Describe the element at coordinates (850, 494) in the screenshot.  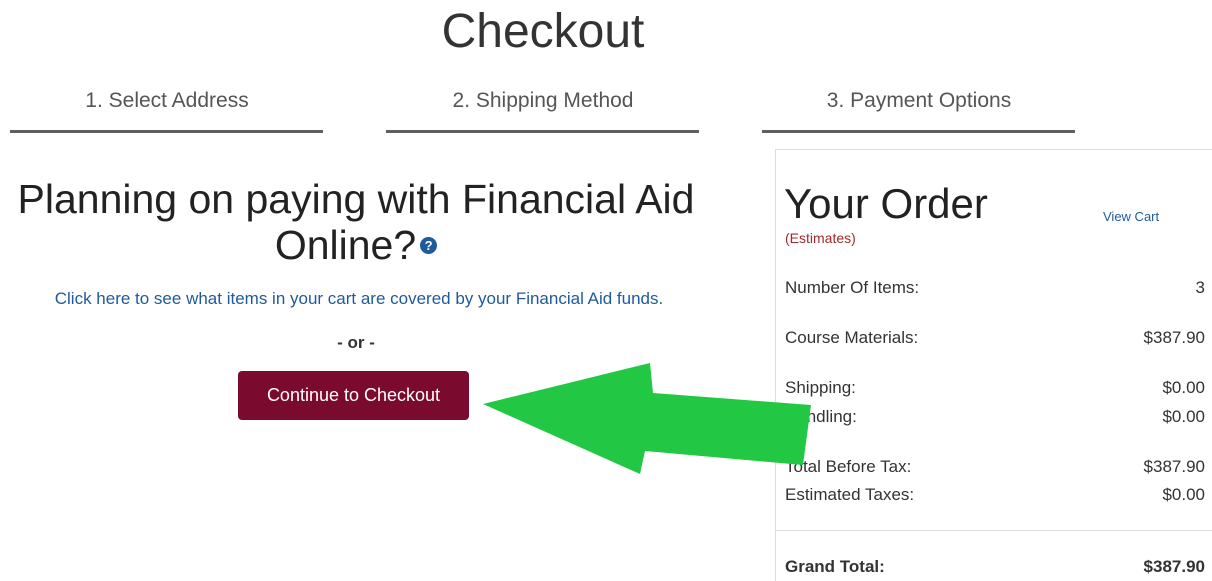
I see `order-row-label: Estimated Taxes:` at that location.